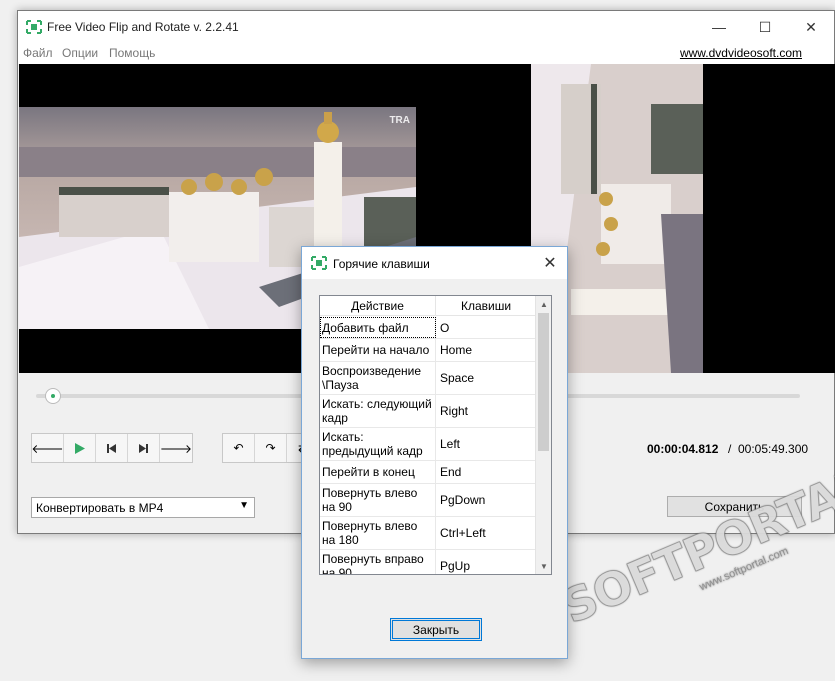  What do you see at coordinates (683, 449) in the screenshot?
I see `current-time: 00:00:04.812` at bounding box center [683, 449].